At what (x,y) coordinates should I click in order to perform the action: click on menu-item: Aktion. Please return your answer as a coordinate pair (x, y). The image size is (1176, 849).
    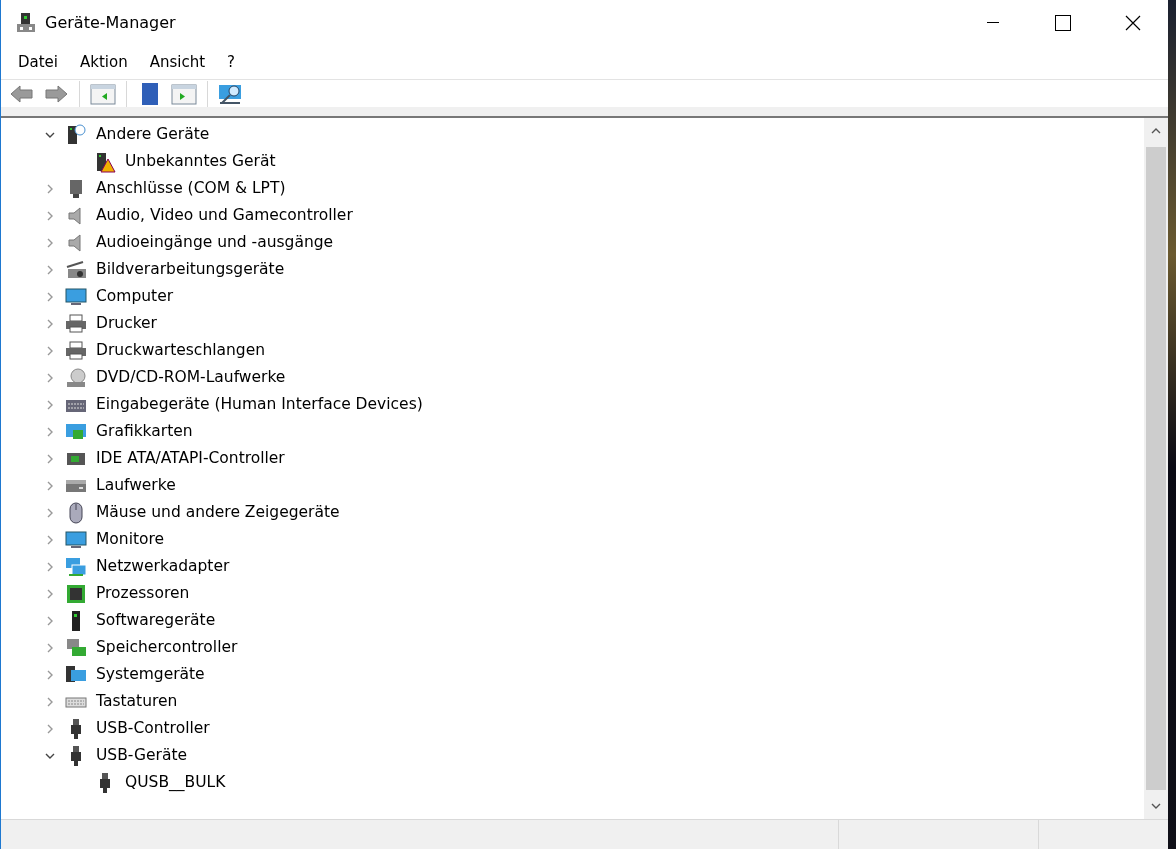
    Looking at the image, I should click on (104, 62).